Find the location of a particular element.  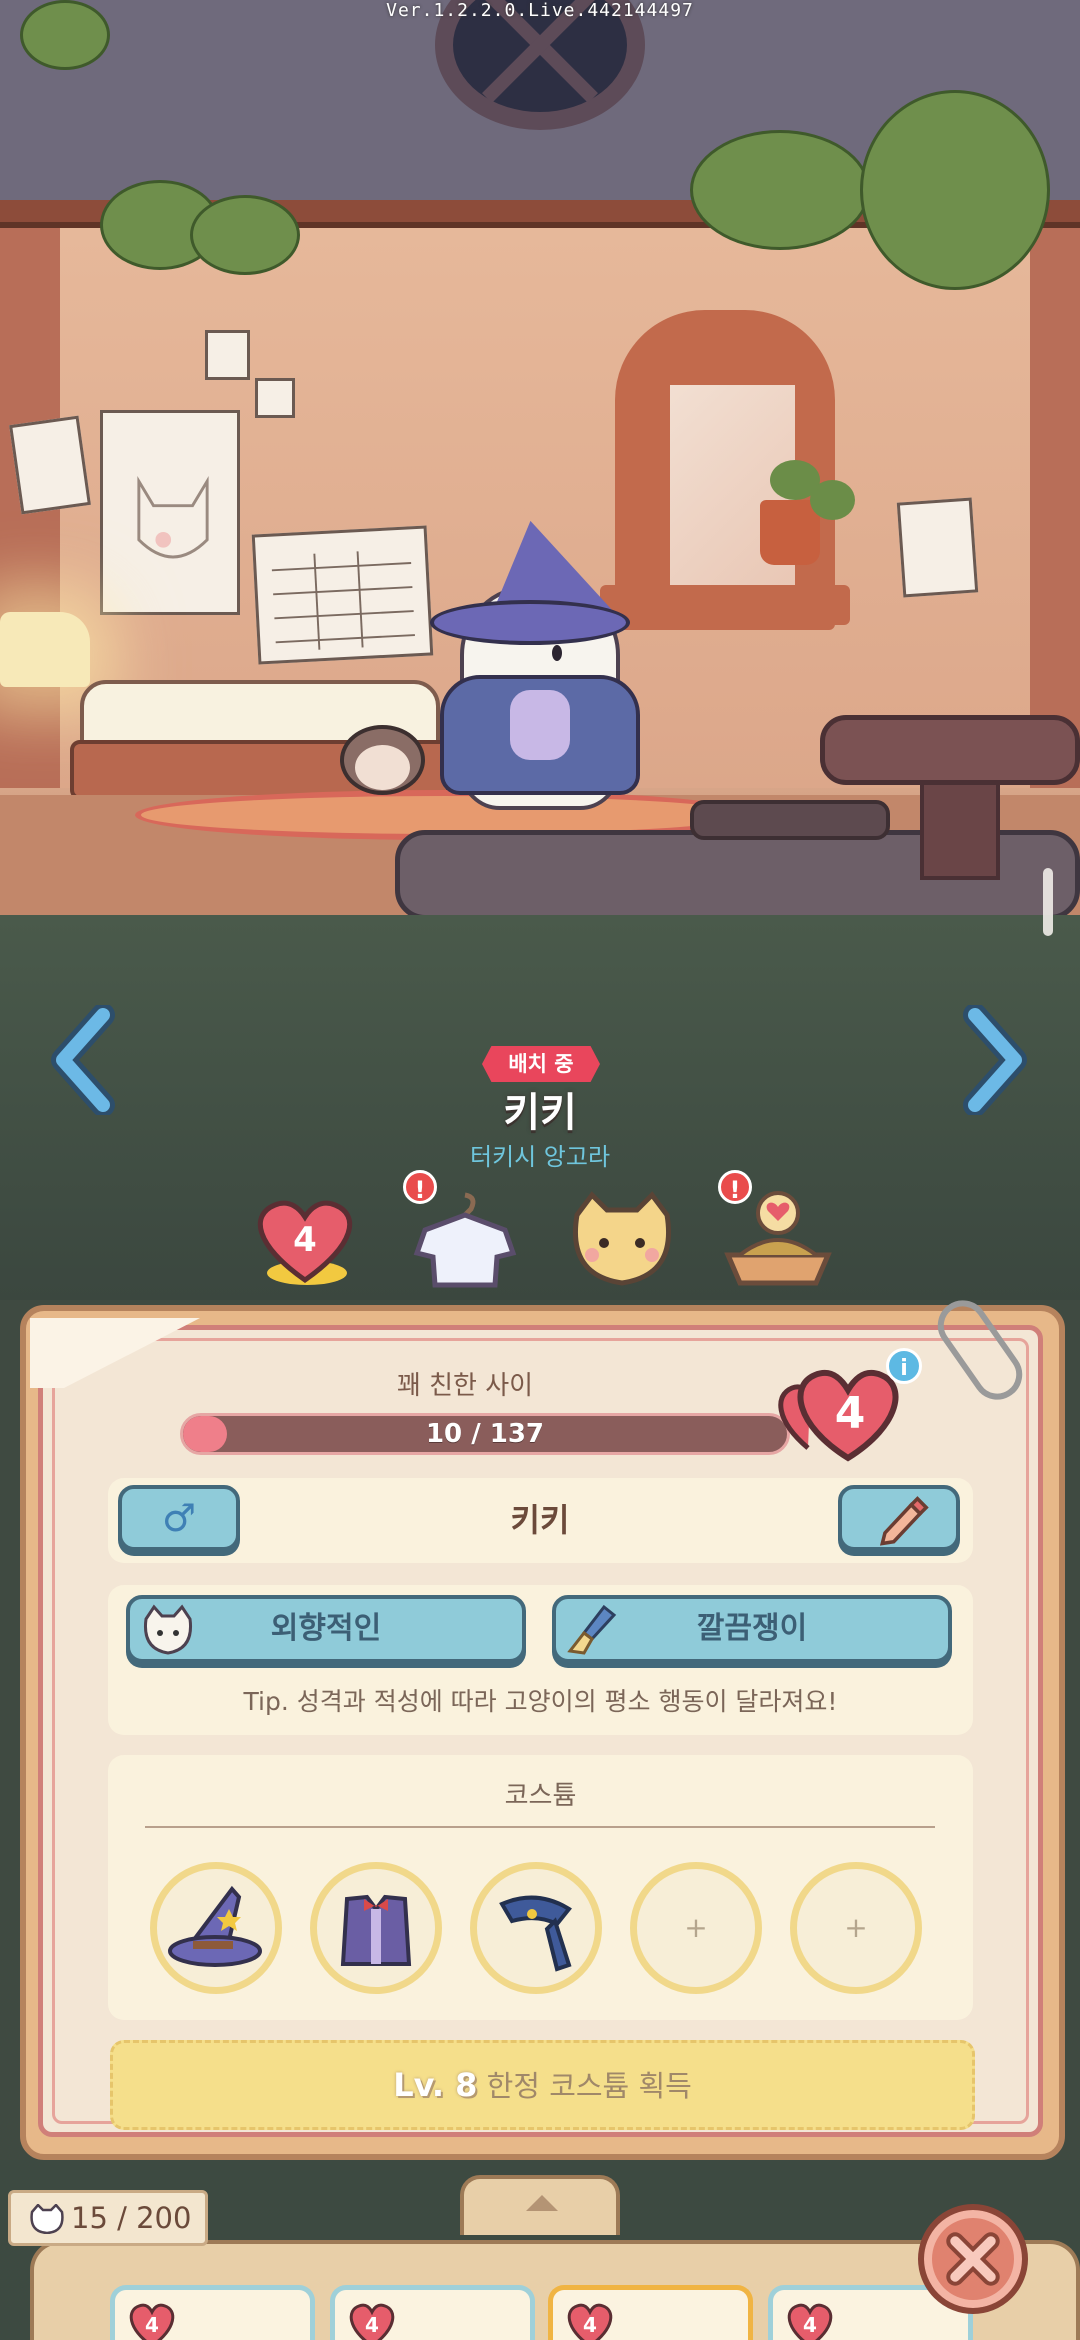

cat-eye is located at coordinates (557, 653).